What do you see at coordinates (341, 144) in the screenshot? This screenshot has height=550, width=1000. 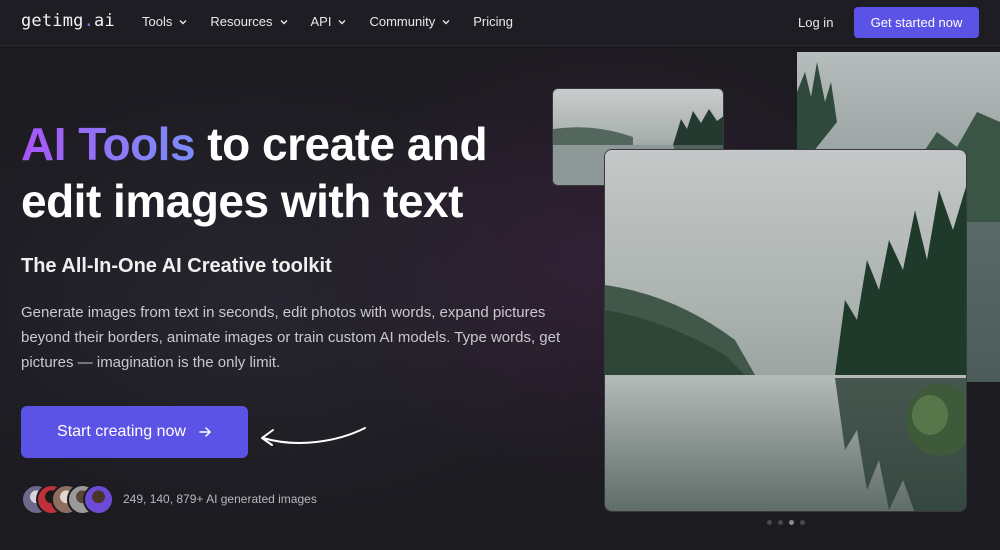 I see `hero-title-rest-1: to create and` at bounding box center [341, 144].